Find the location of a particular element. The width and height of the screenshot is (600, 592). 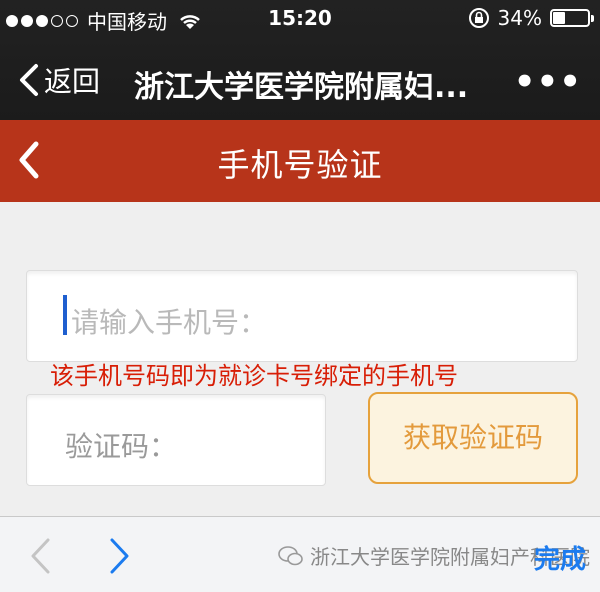

more-menu-button: ••• is located at coordinates (548, 82).